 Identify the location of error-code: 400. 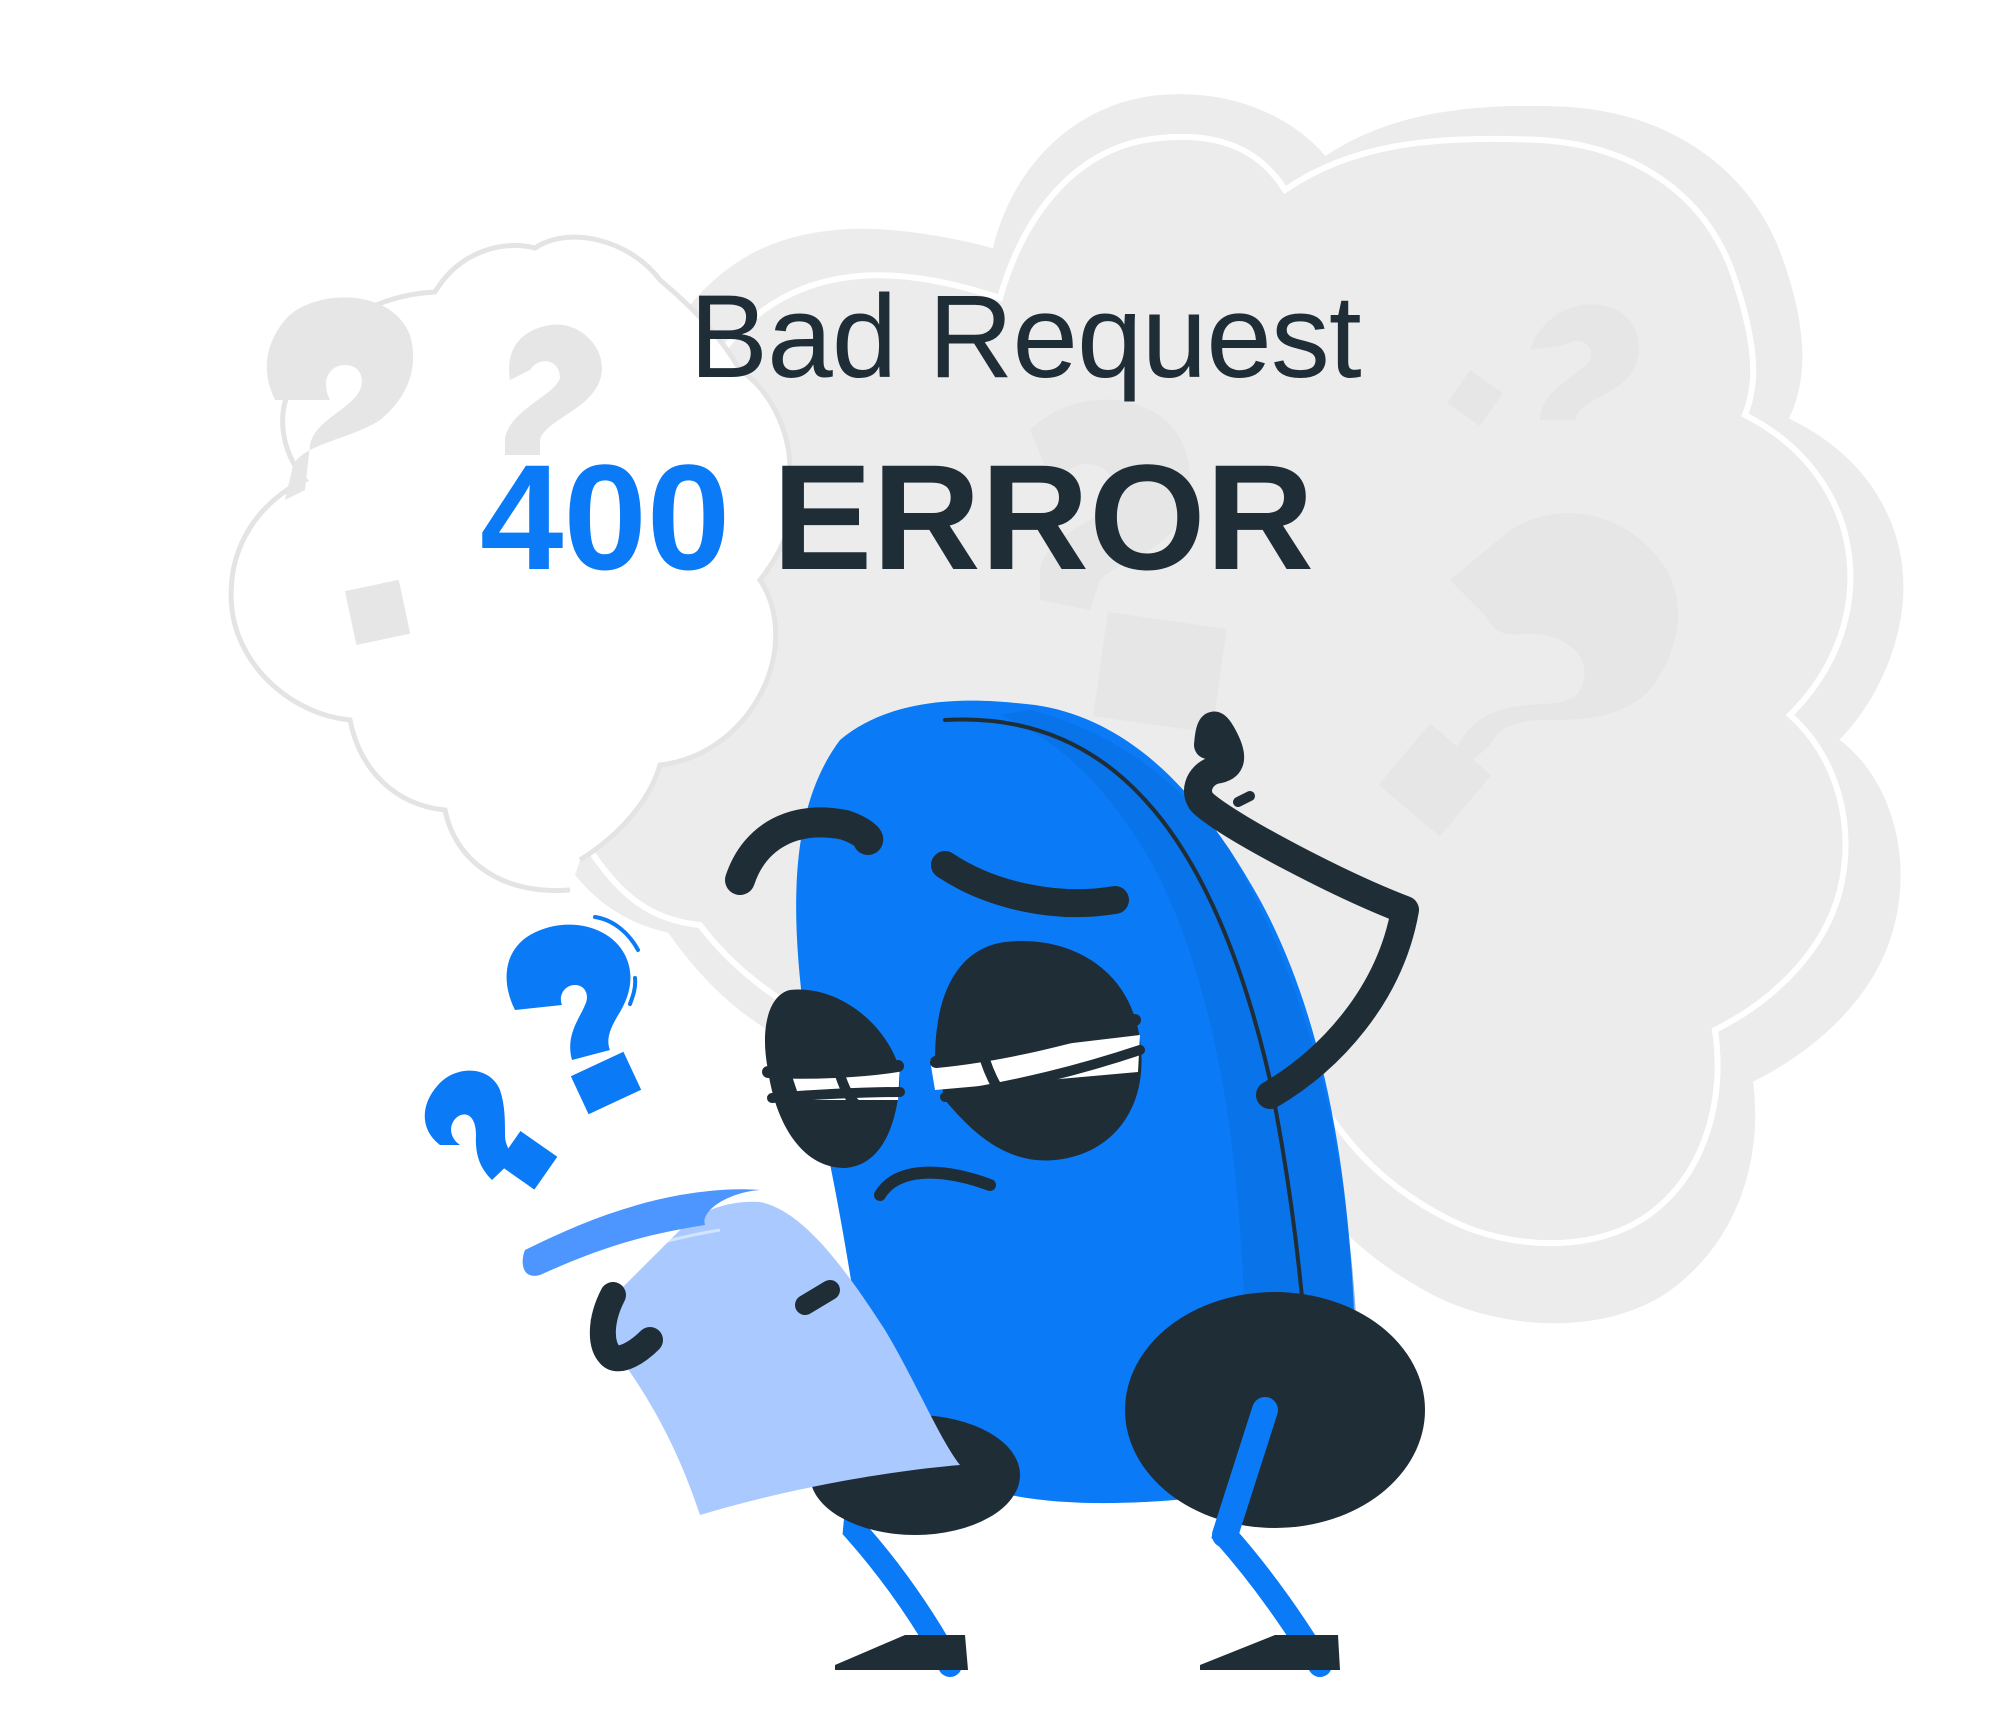
(605, 517).